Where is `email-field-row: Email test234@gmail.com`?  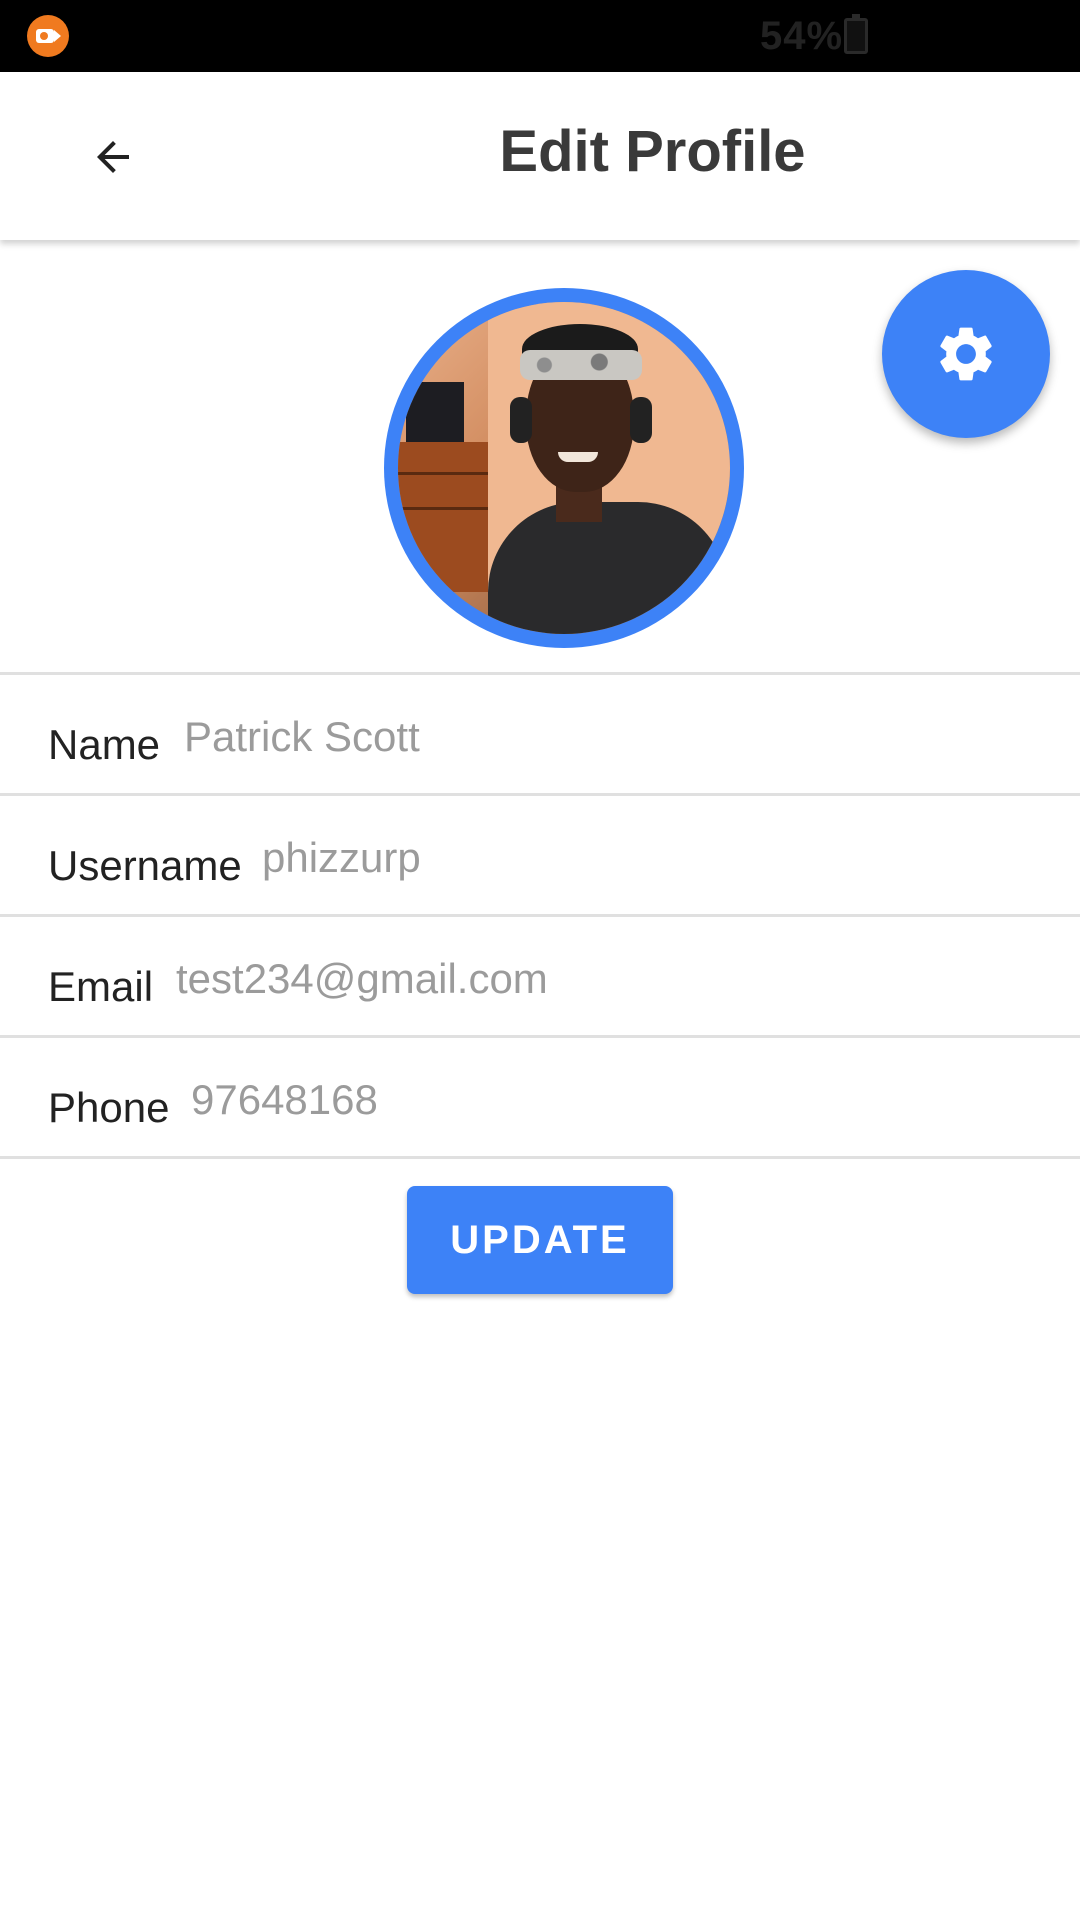
email-field-row: Email test234@gmail.com is located at coordinates (540, 976).